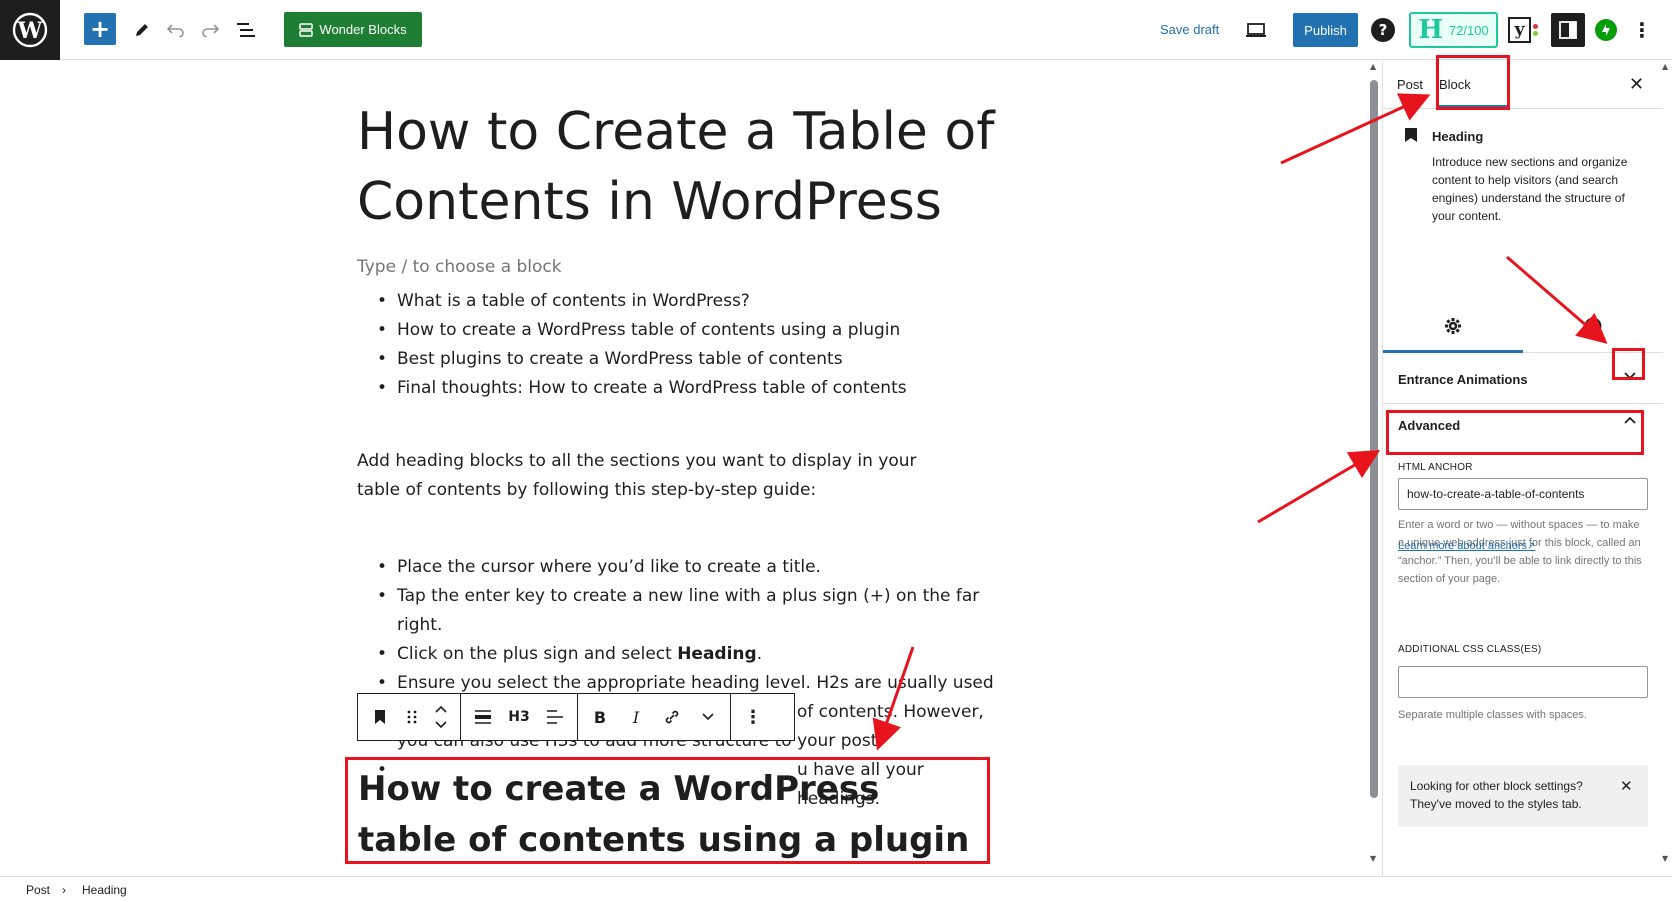 The image size is (1672, 902). Describe the element at coordinates (1325, 30) in the screenshot. I see `publish-button: Publish` at that location.